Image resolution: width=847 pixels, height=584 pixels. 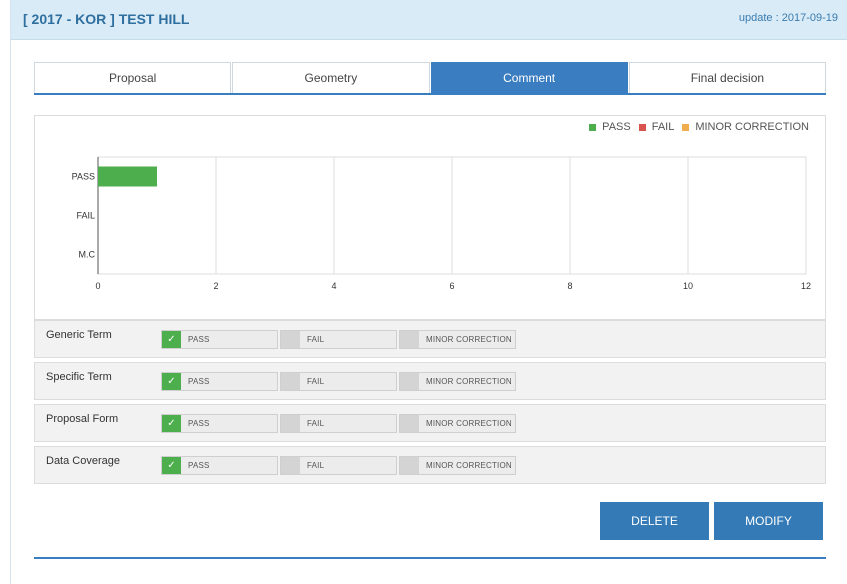 What do you see at coordinates (788, 18) in the screenshot?
I see `update-date: update : 2017-09-19` at bounding box center [788, 18].